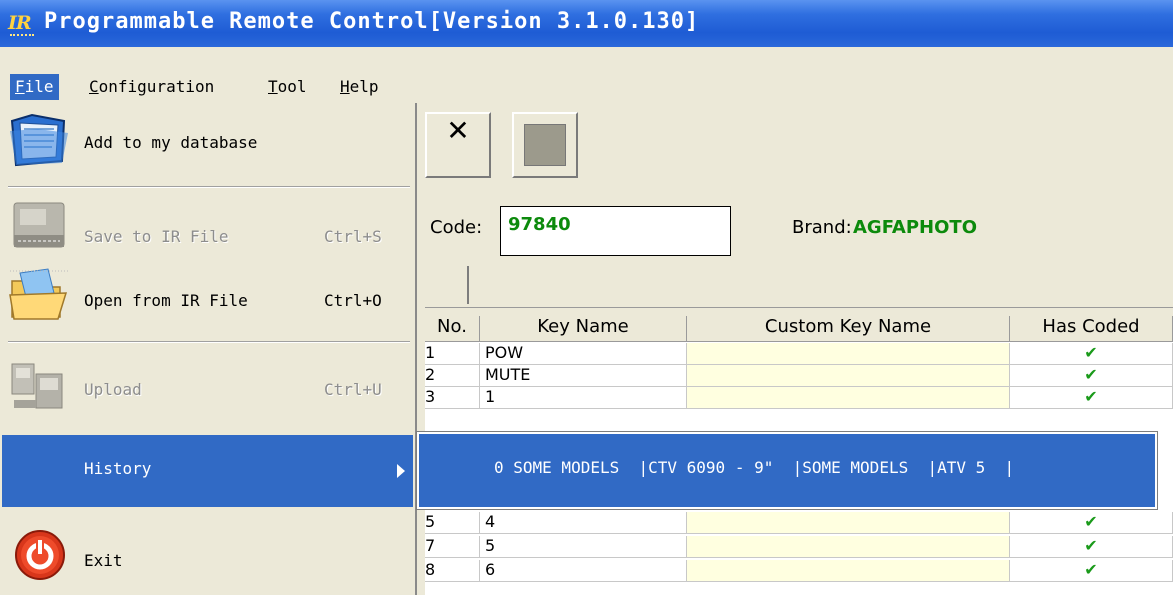 The image size is (1173, 595). Describe the element at coordinates (452, 329) in the screenshot. I see `header-no: No.` at that location.